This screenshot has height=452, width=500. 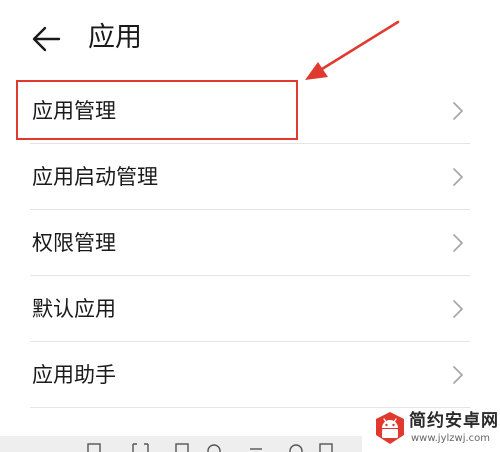 I want to click on toolbar-icons, so click(x=210, y=447).